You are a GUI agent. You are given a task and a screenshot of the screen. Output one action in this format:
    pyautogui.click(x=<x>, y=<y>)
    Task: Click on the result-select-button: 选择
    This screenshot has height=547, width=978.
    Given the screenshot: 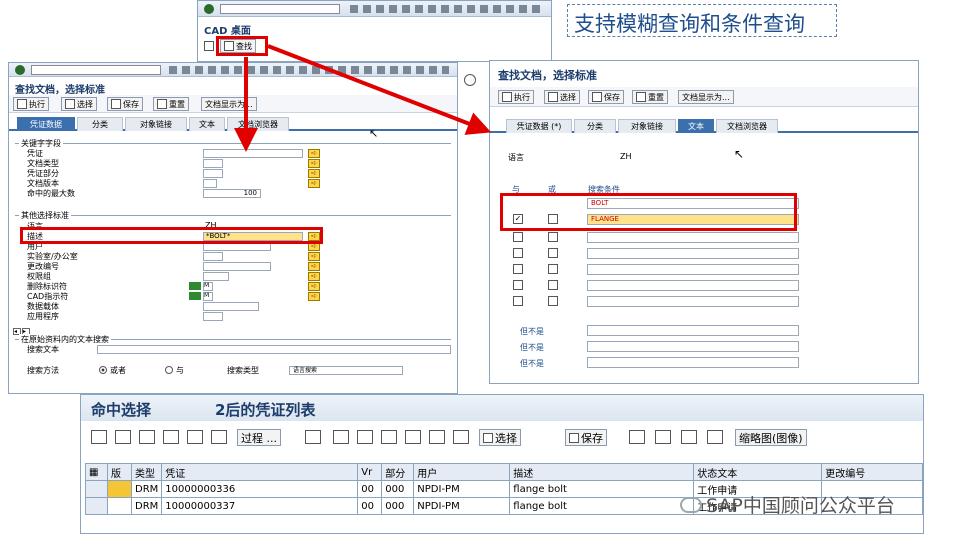 What is the action you would take?
    pyautogui.click(x=500, y=437)
    